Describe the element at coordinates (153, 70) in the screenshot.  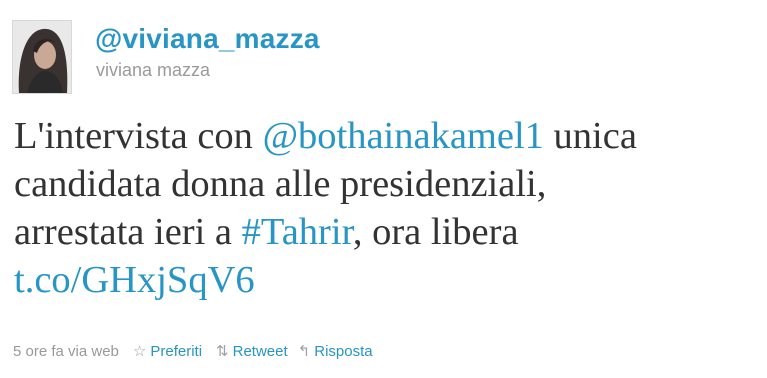
I see `author-name: viviana mazza` at that location.